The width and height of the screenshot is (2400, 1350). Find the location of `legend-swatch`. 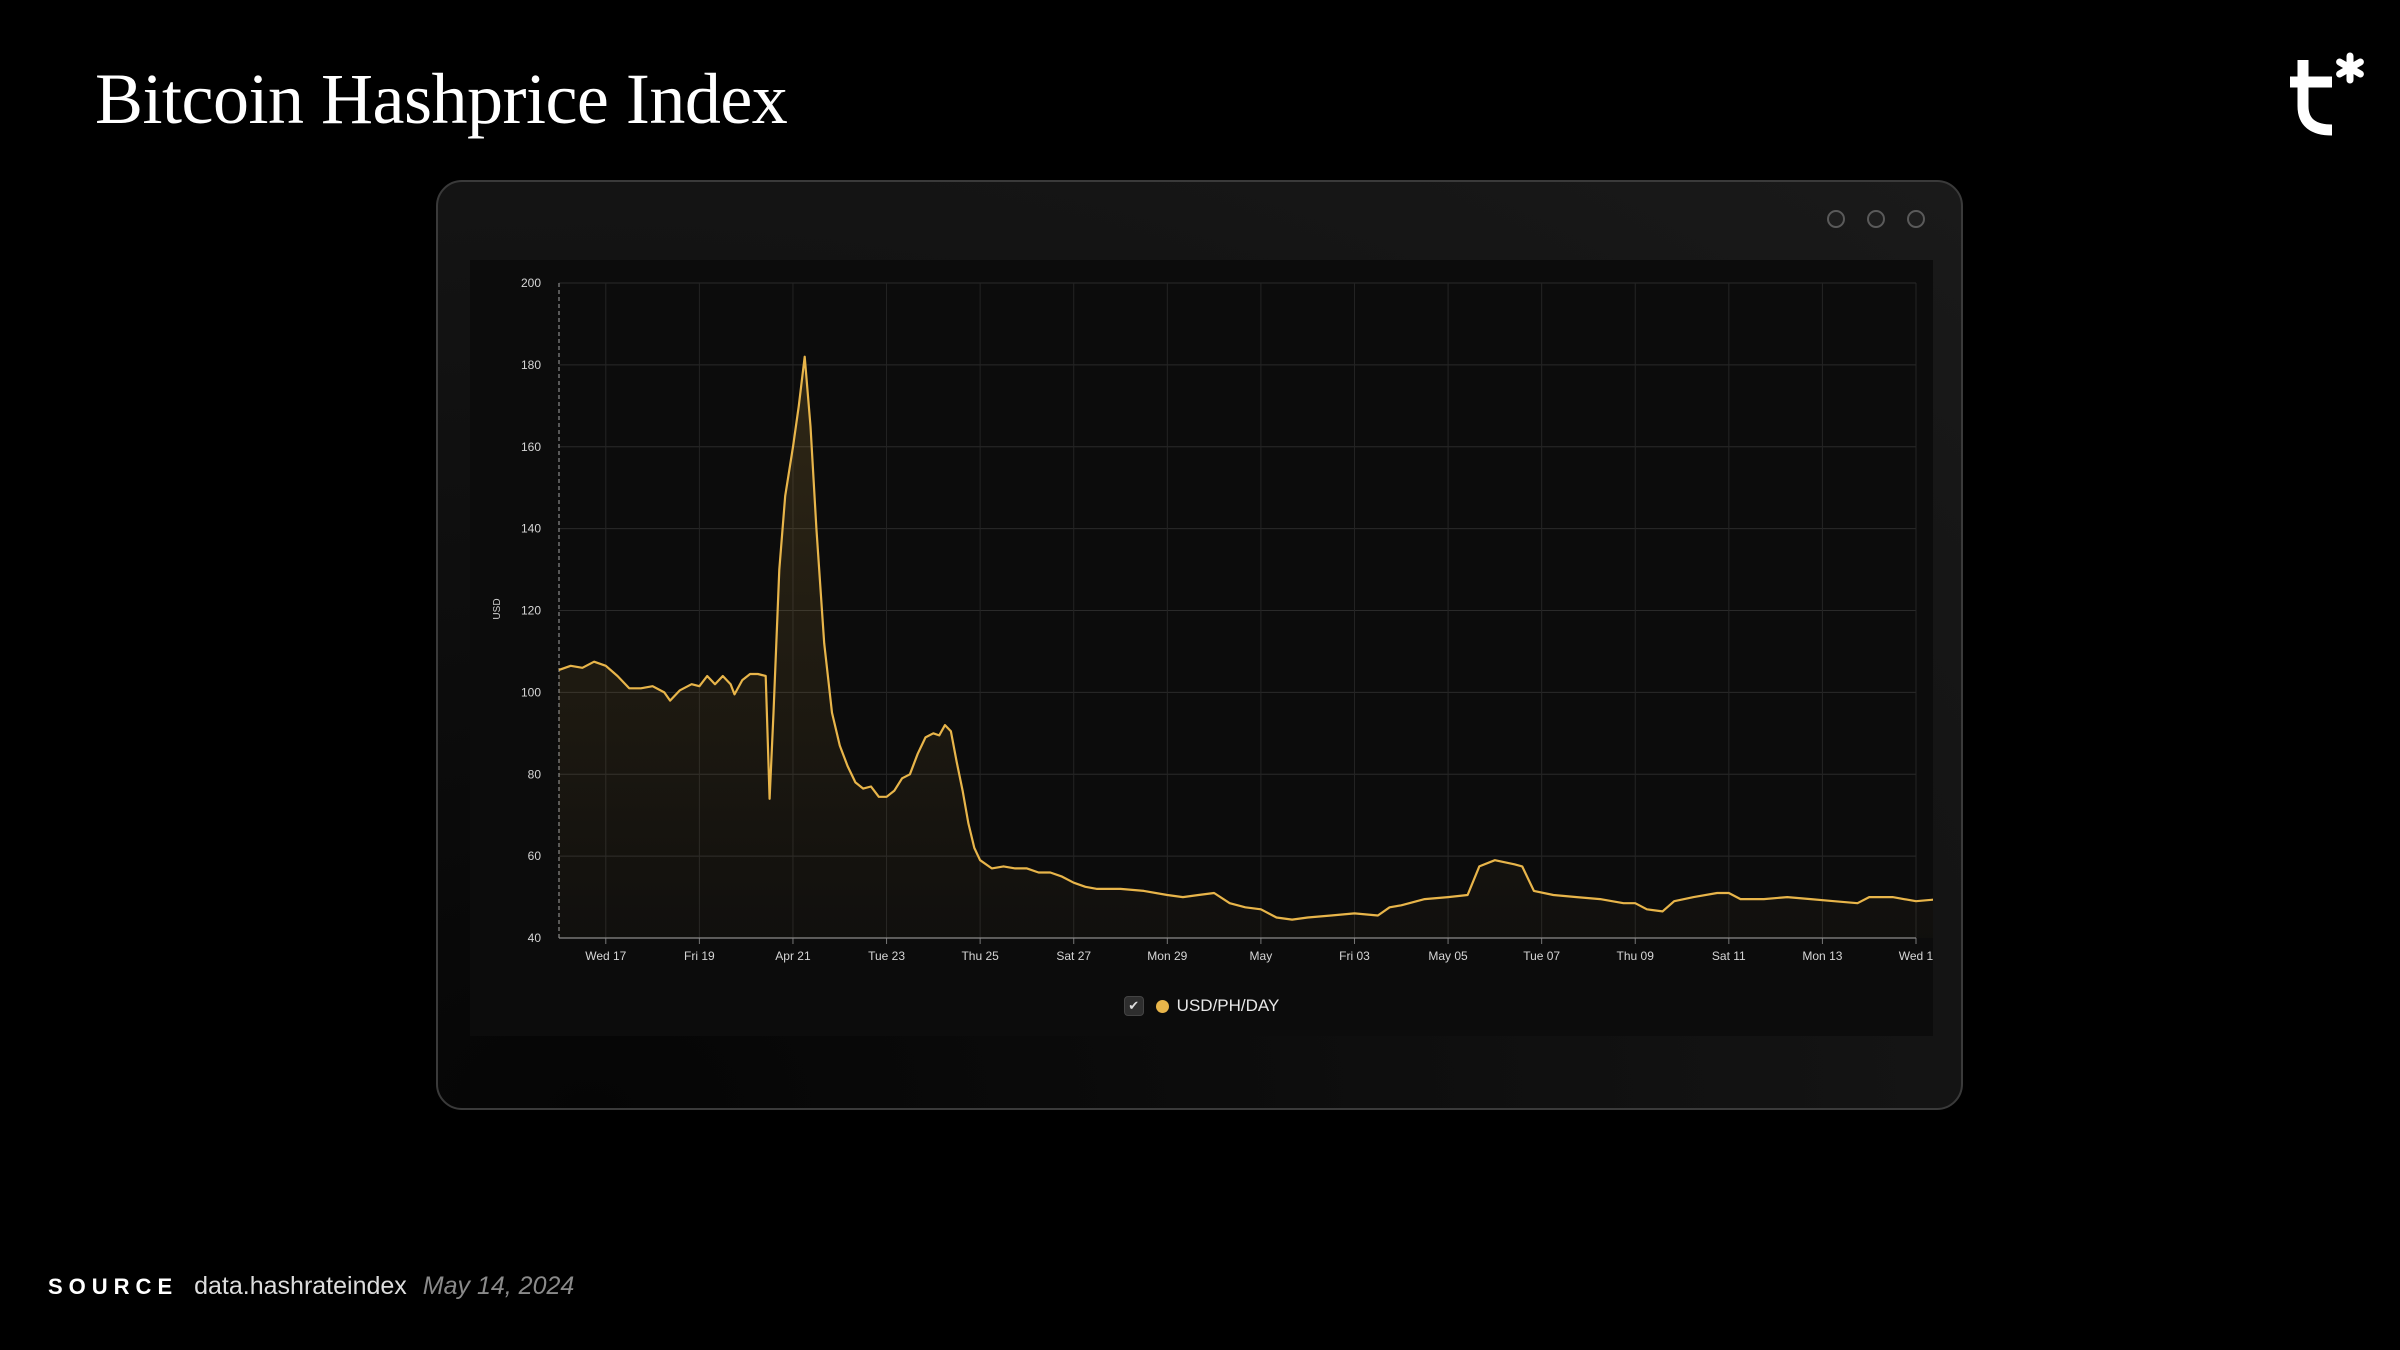

legend-swatch is located at coordinates (1162, 1006).